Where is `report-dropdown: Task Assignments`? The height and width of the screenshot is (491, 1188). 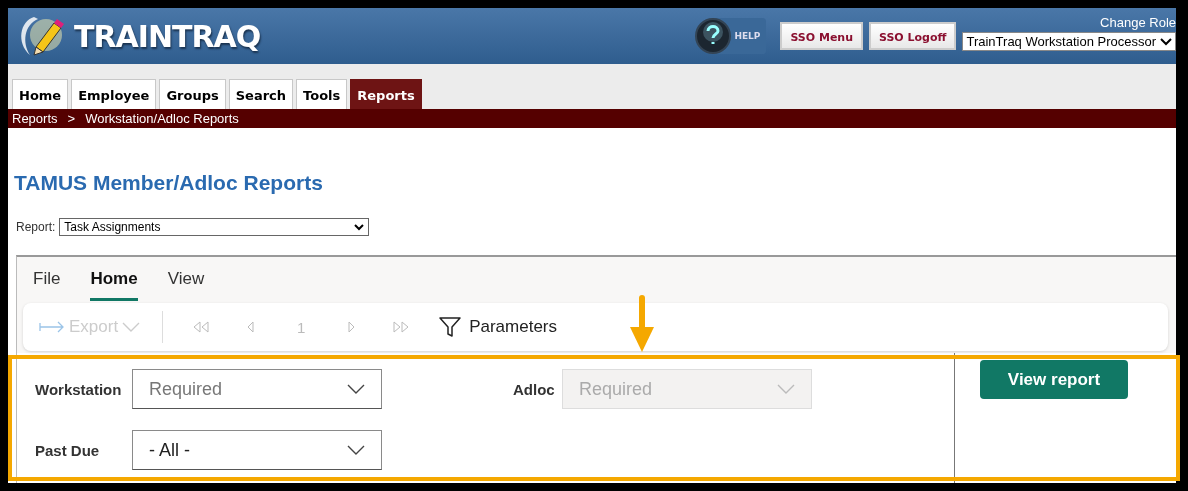
report-dropdown: Task Assignments is located at coordinates (214, 227).